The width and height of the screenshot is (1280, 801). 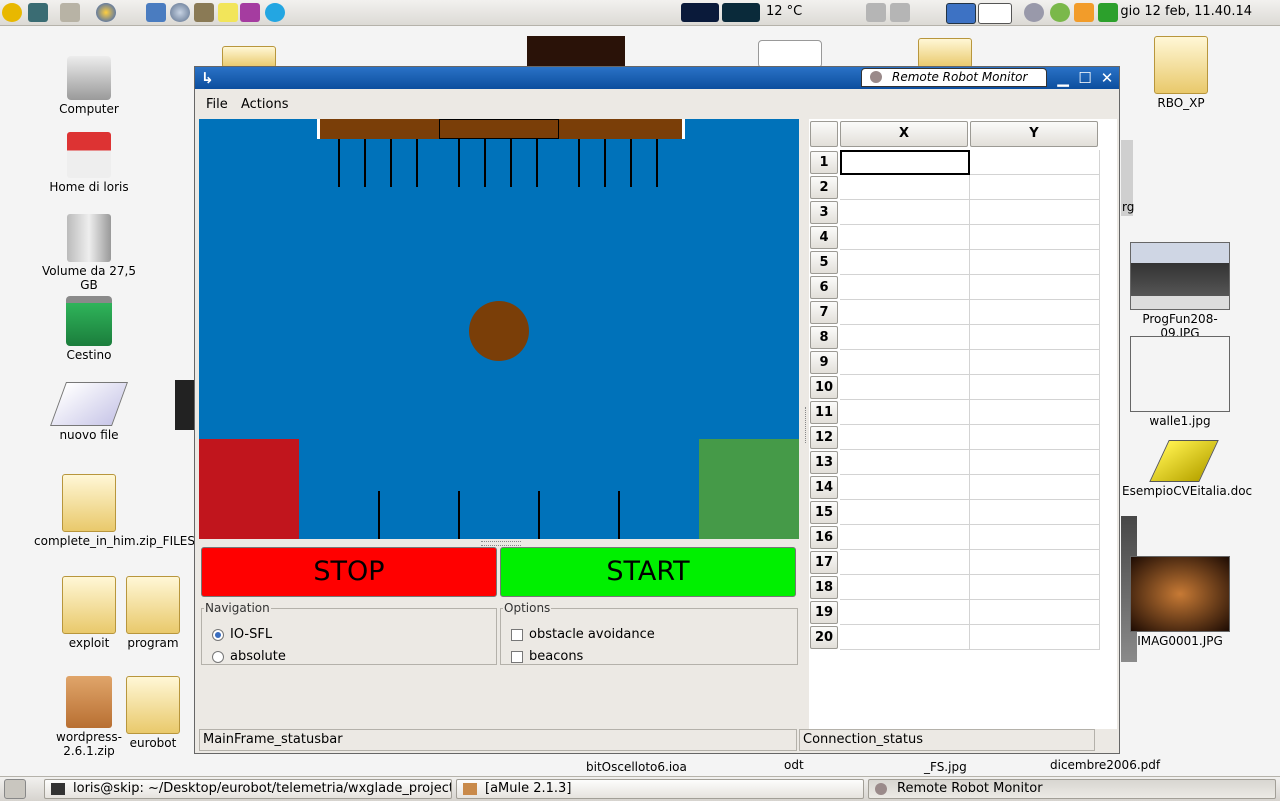 I want to click on notes-launcher-icon, so click(x=228, y=12).